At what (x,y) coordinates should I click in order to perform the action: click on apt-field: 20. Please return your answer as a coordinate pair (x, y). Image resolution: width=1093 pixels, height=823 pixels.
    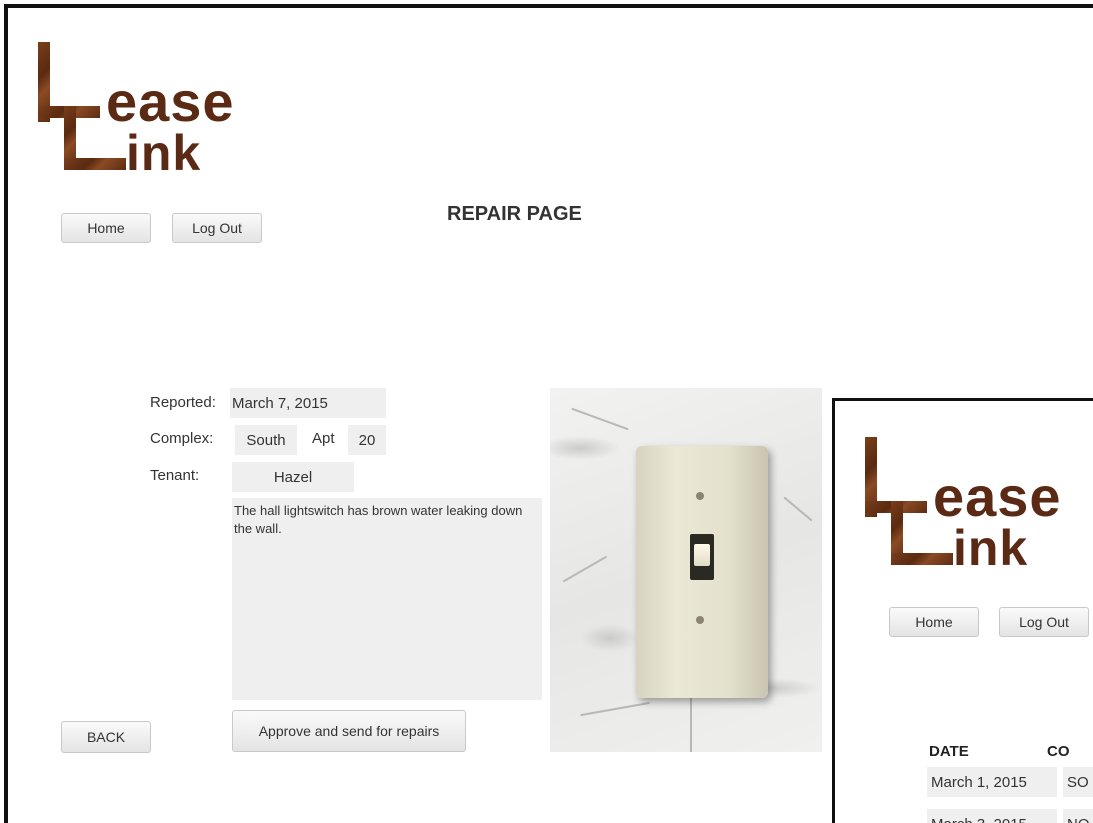
    Looking at the image, I should click on (367, 440).